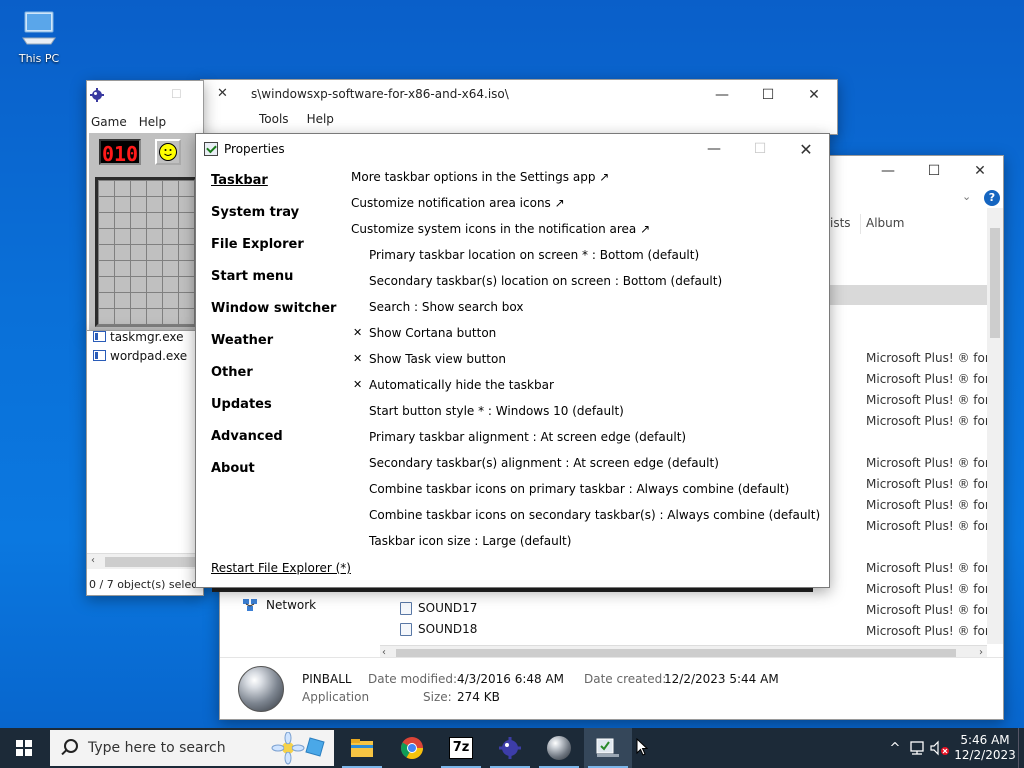 The height and width of the screenshot is (768, 1024). Describe the element at coordinates (478, 697) in the screenshot. I see `detail-size-value: 274 KB` at that location.